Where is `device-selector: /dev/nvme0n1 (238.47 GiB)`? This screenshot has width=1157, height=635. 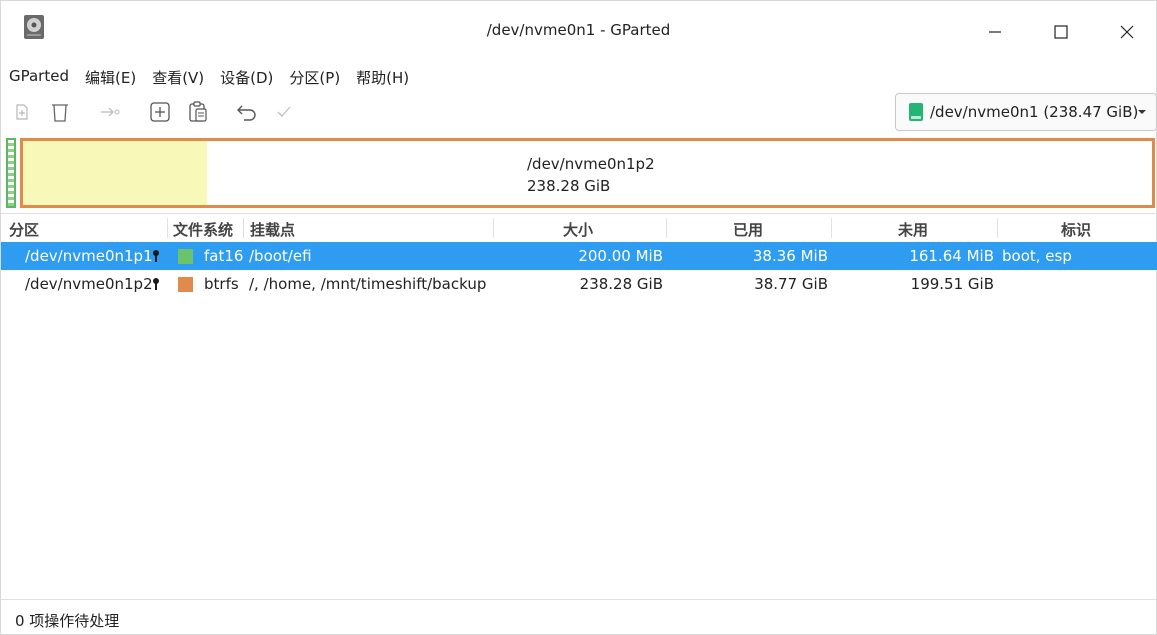 device-selector: /dev/nvme0n1 (238.47 GiB) is located at coordinates (1026, 112).